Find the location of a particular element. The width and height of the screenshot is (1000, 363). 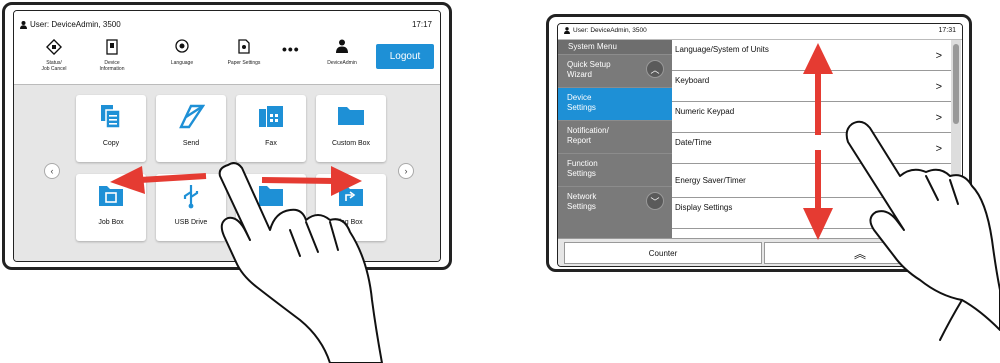

fax-icon is located at coordinates (271, 117).